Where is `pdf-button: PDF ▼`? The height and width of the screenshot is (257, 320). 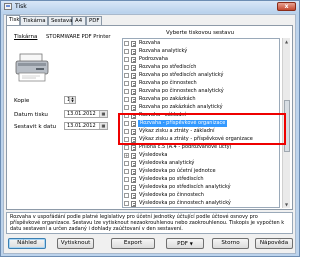
pdf-button: PDF ▼ is located at coordinates (185, 243).